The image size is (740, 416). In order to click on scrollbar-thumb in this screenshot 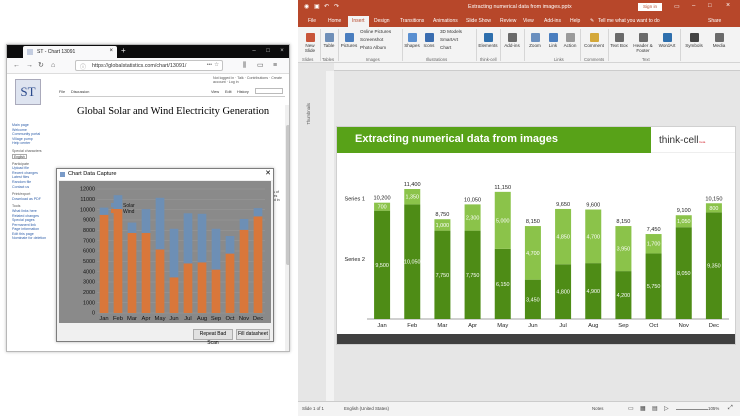, I will do `click(287, 195)`.